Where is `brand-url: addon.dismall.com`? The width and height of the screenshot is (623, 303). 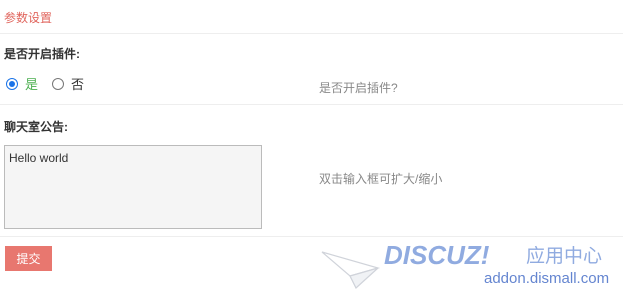
brand-url: addon.dismall.com is located at coordinates (546, 278).